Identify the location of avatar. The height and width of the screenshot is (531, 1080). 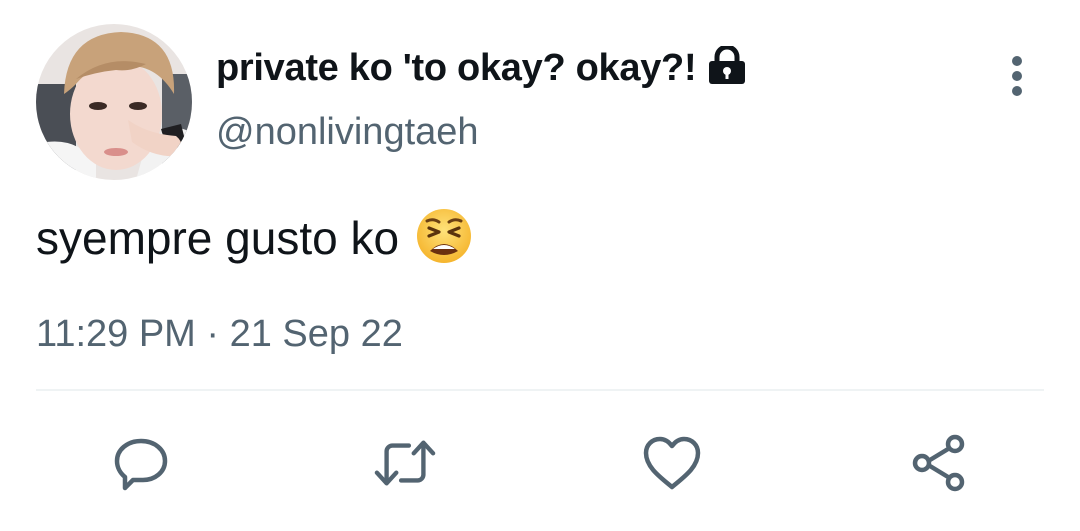
(114, 102).